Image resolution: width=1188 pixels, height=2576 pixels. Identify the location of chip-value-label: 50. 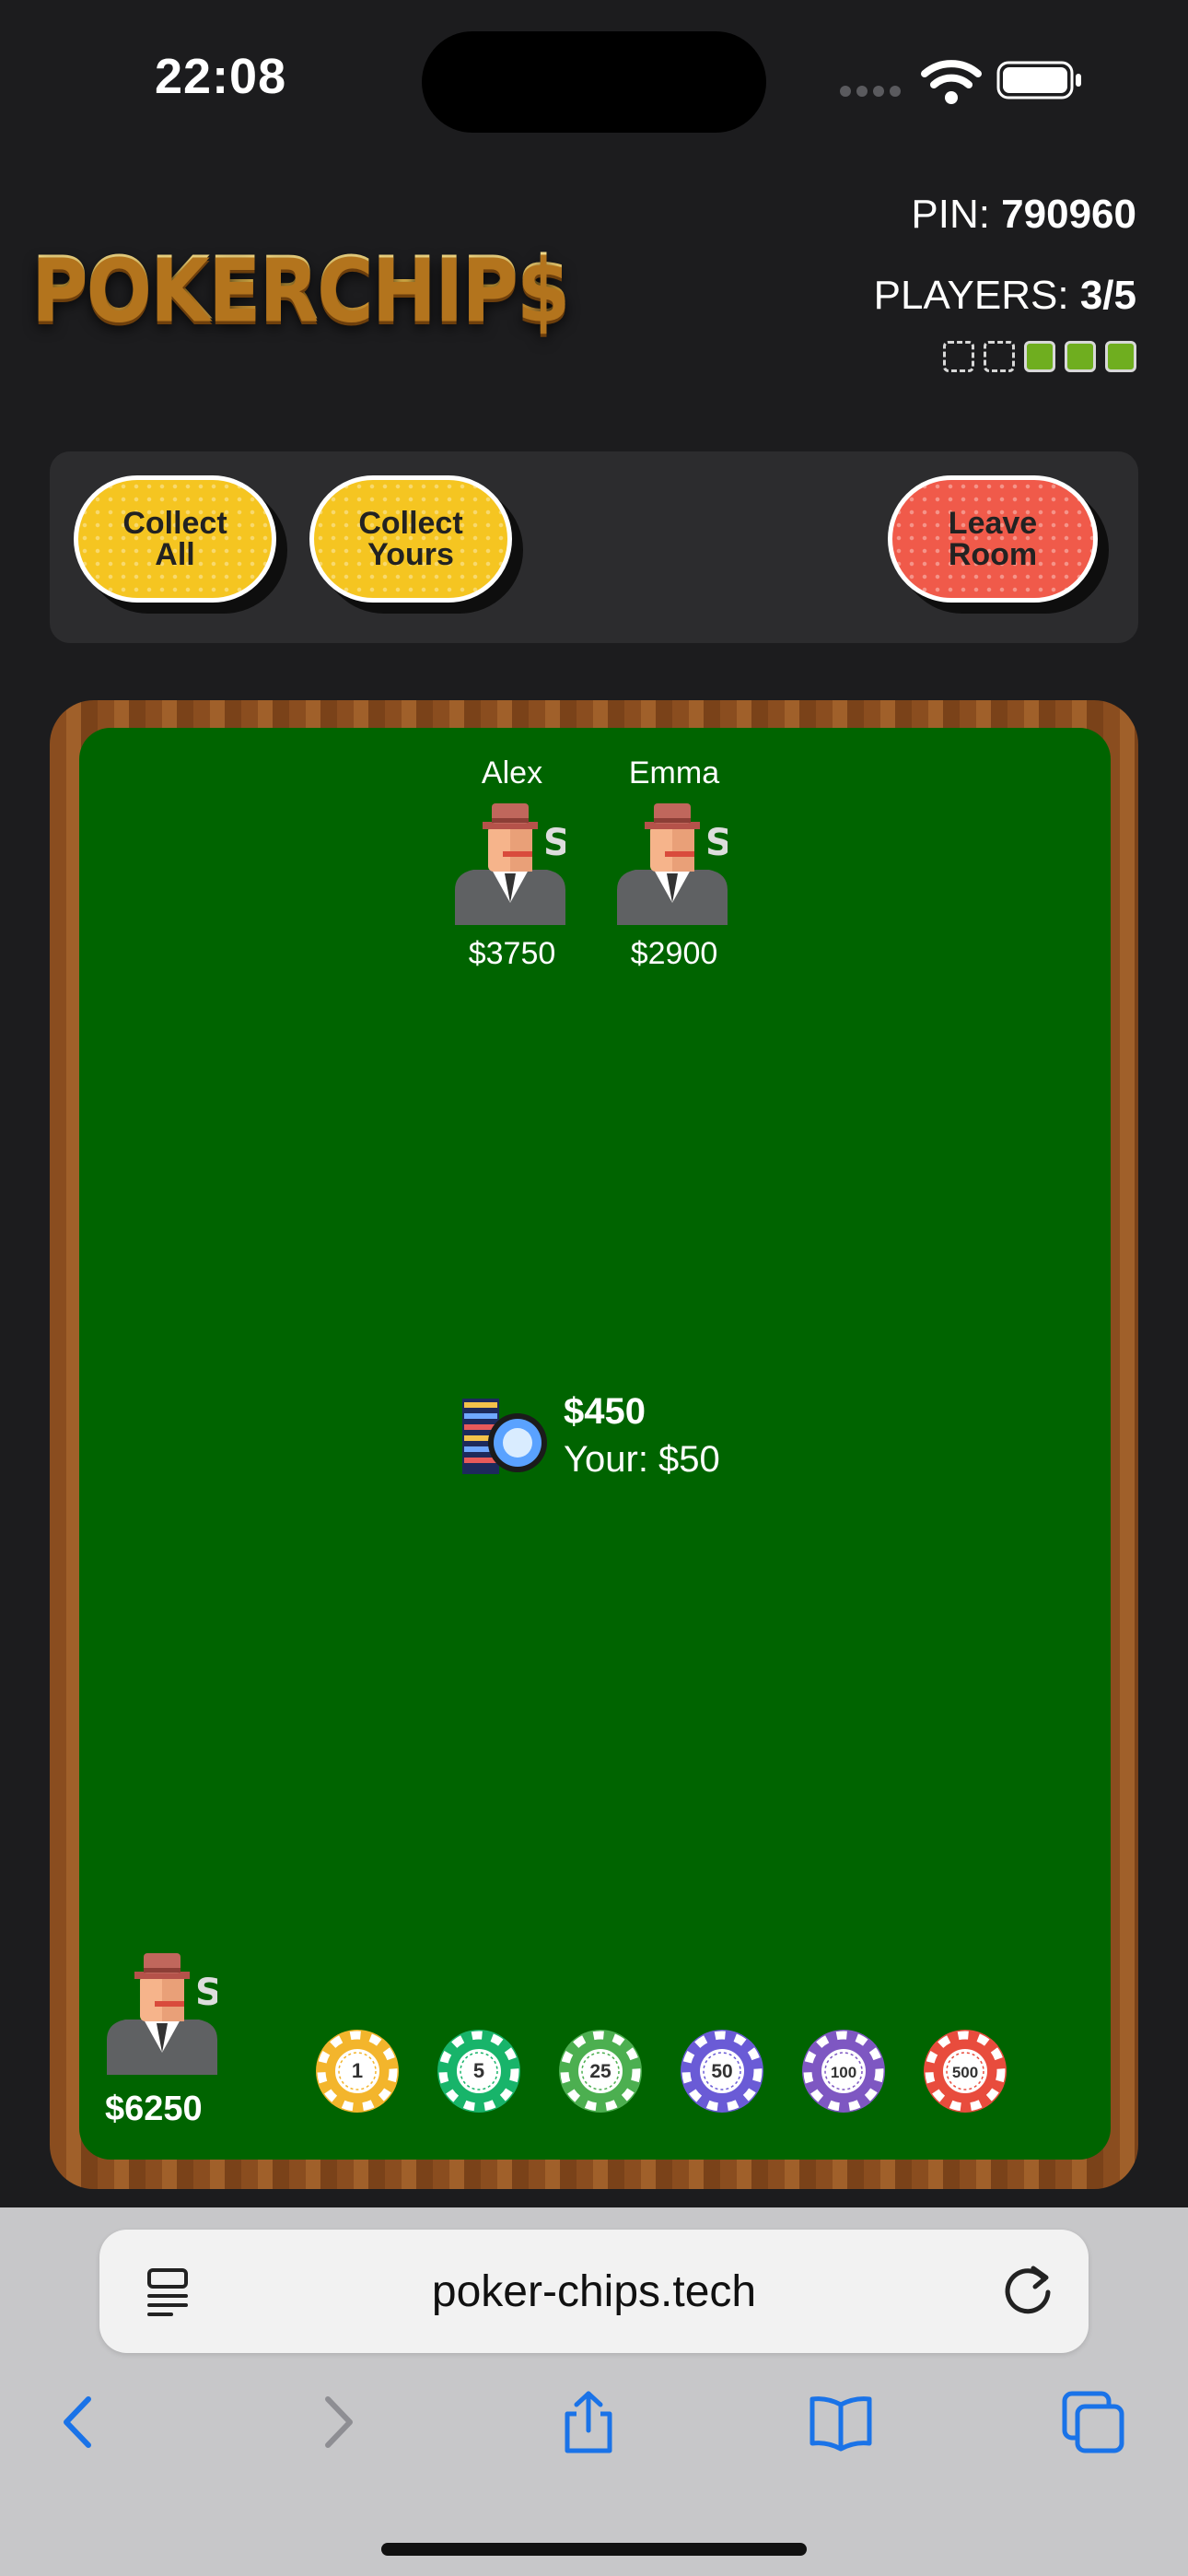
(721, 2071).